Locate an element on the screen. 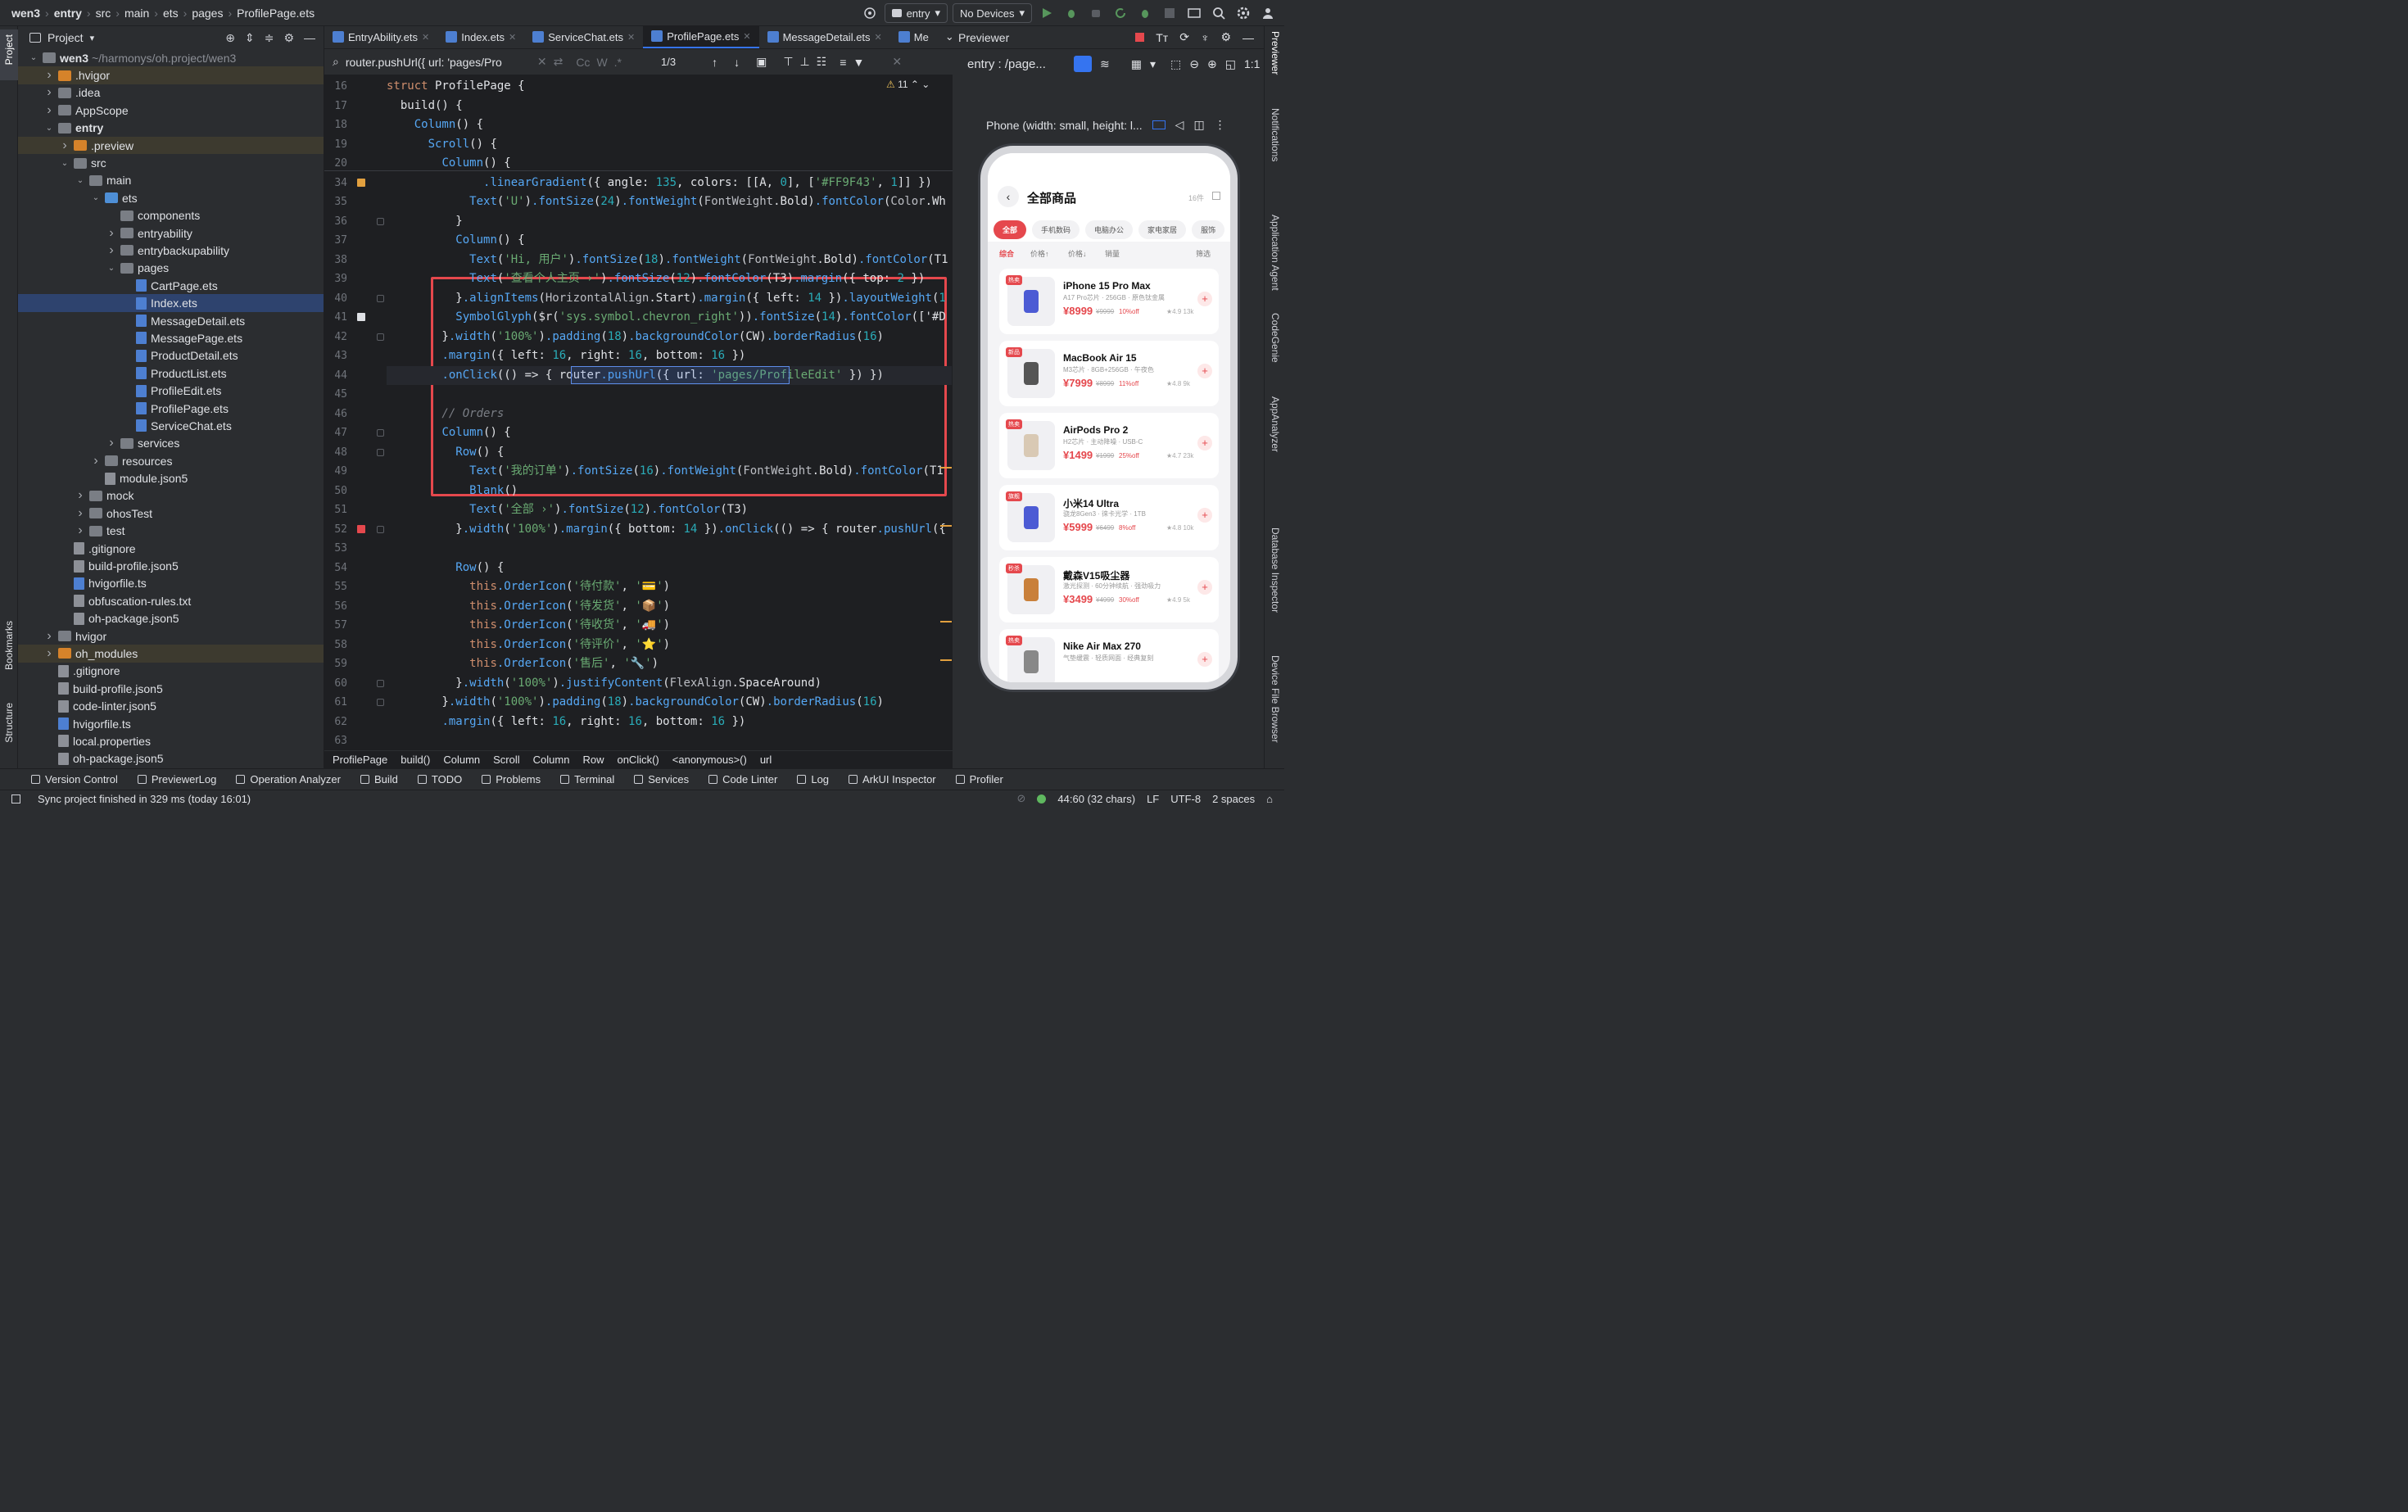  right-tool-tab: Notifications is located at coordinates (1275, 134).